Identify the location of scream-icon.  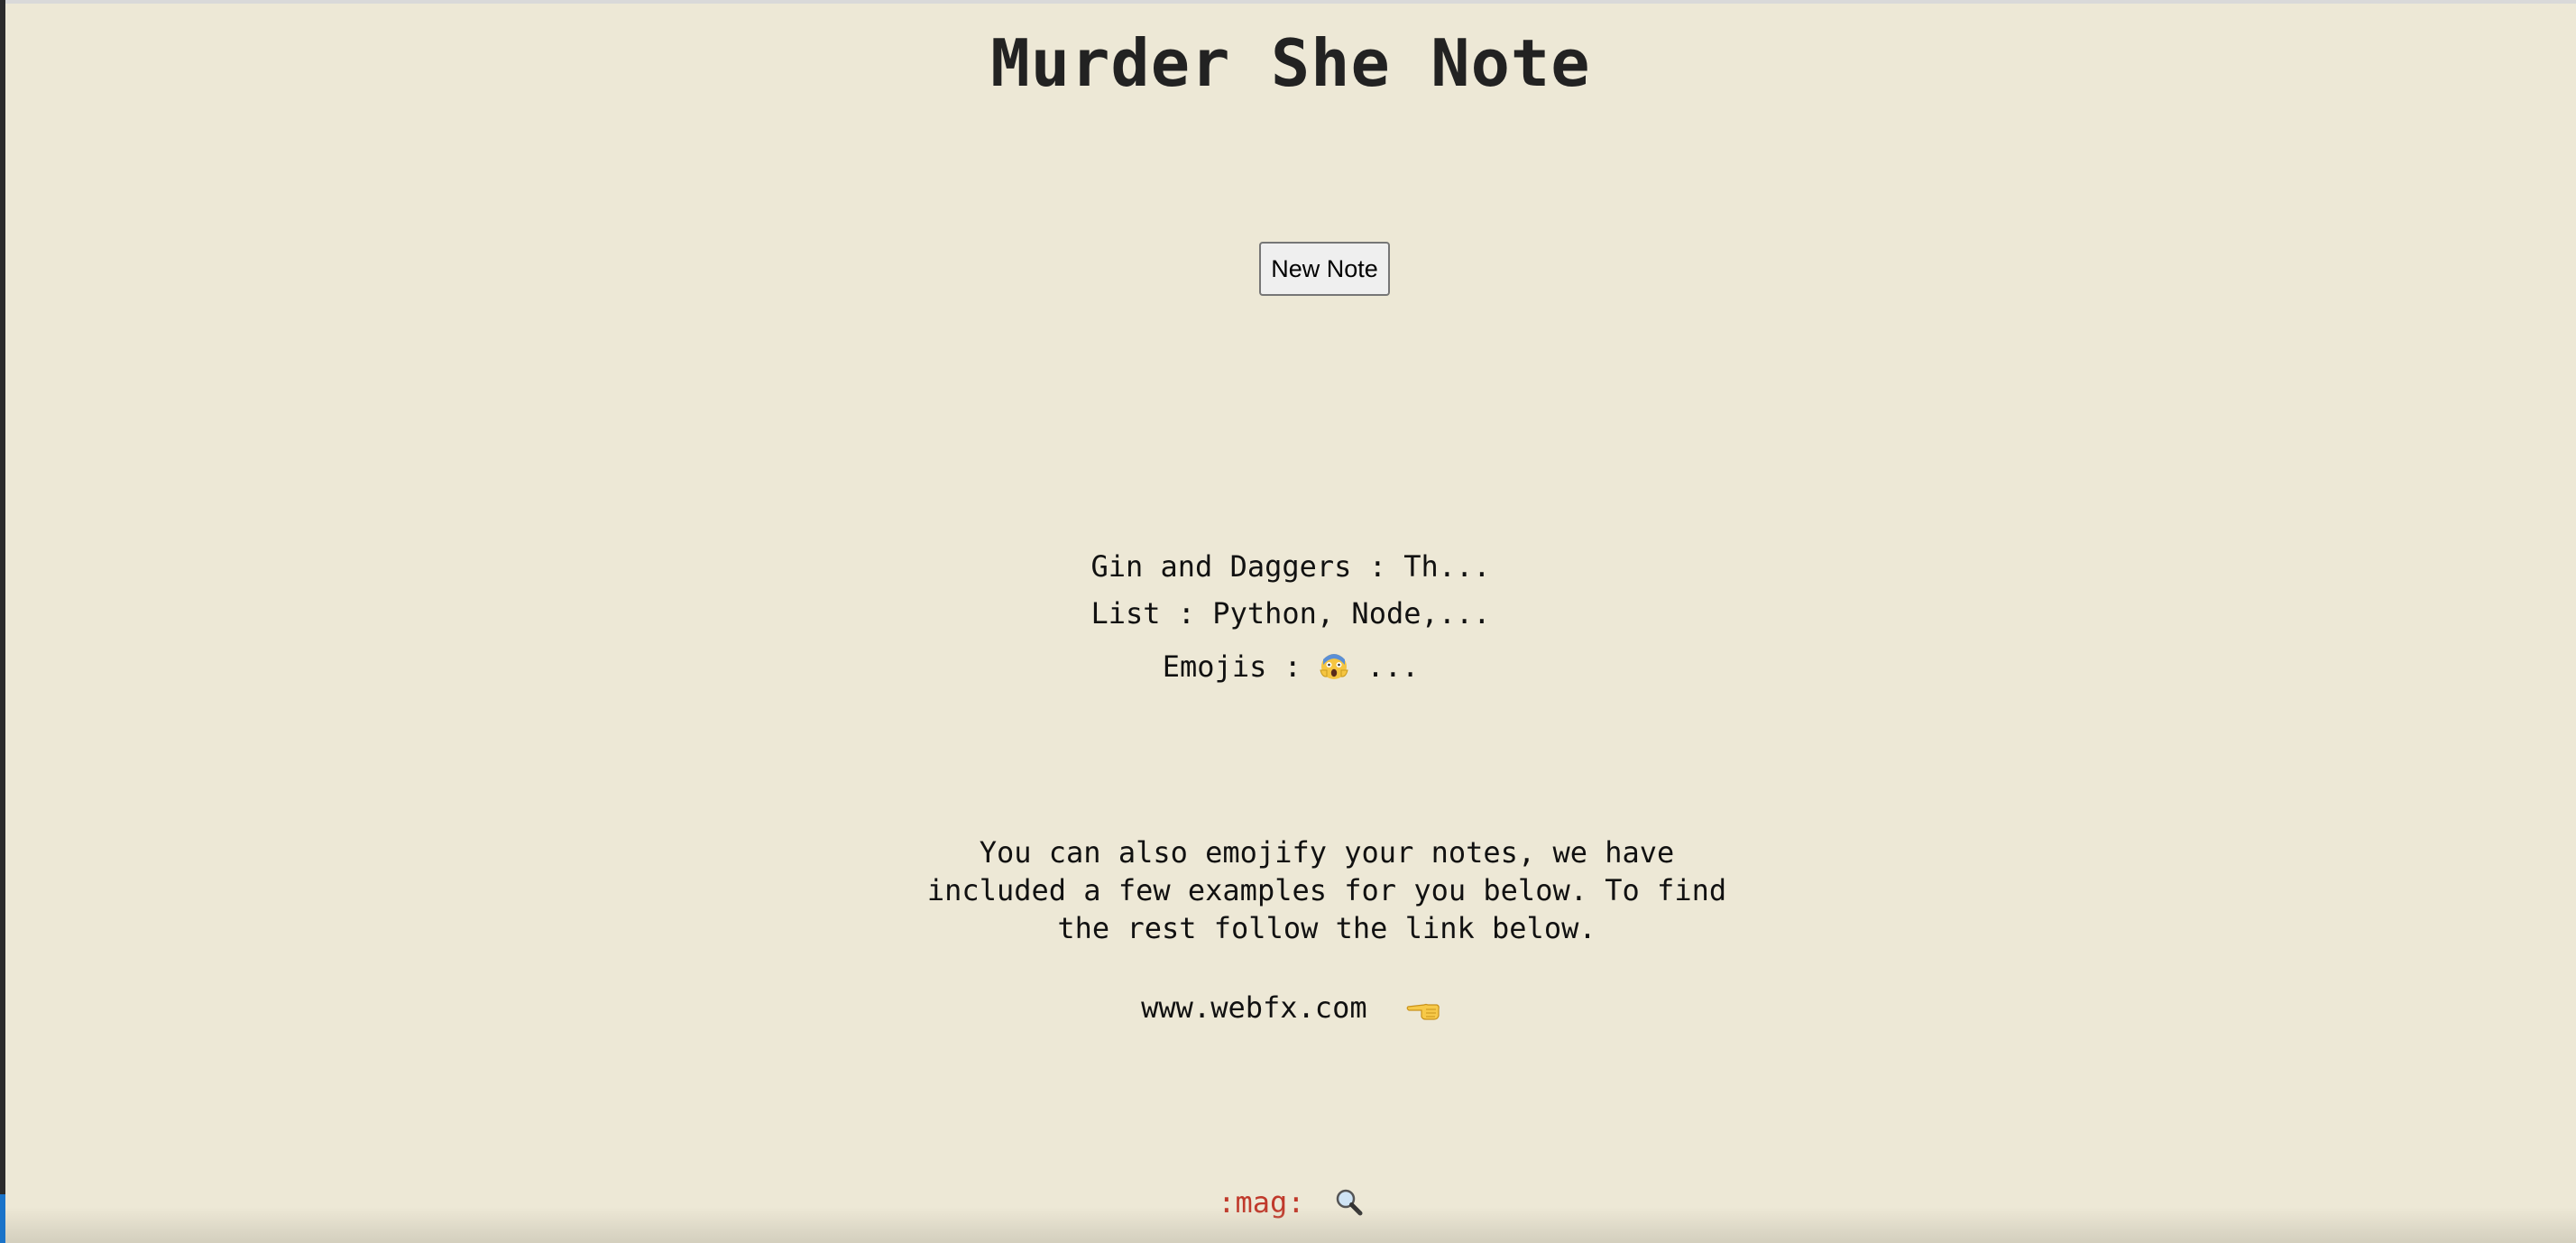
(1334, 666).